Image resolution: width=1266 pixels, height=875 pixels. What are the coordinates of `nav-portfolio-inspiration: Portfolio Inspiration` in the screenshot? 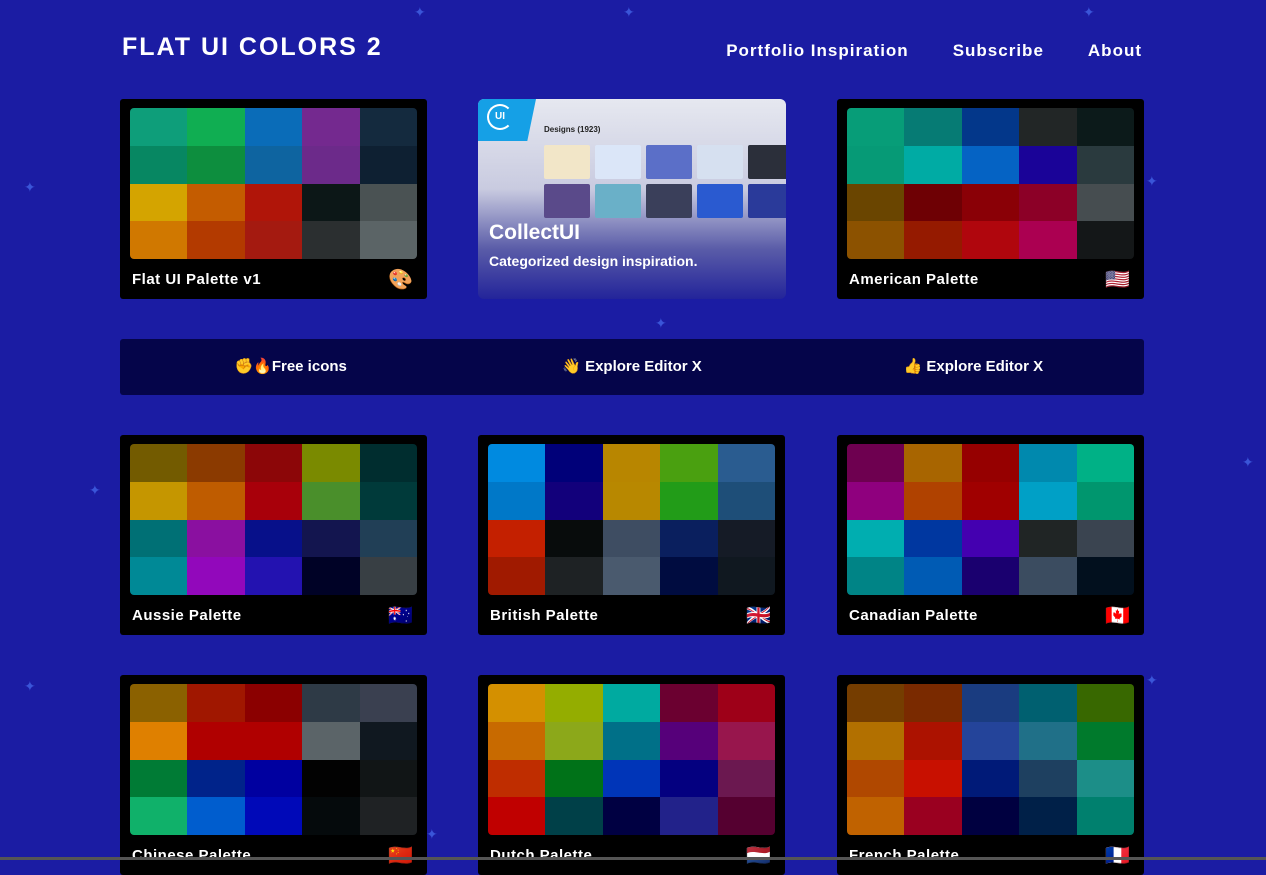 It's located at (817, 51).